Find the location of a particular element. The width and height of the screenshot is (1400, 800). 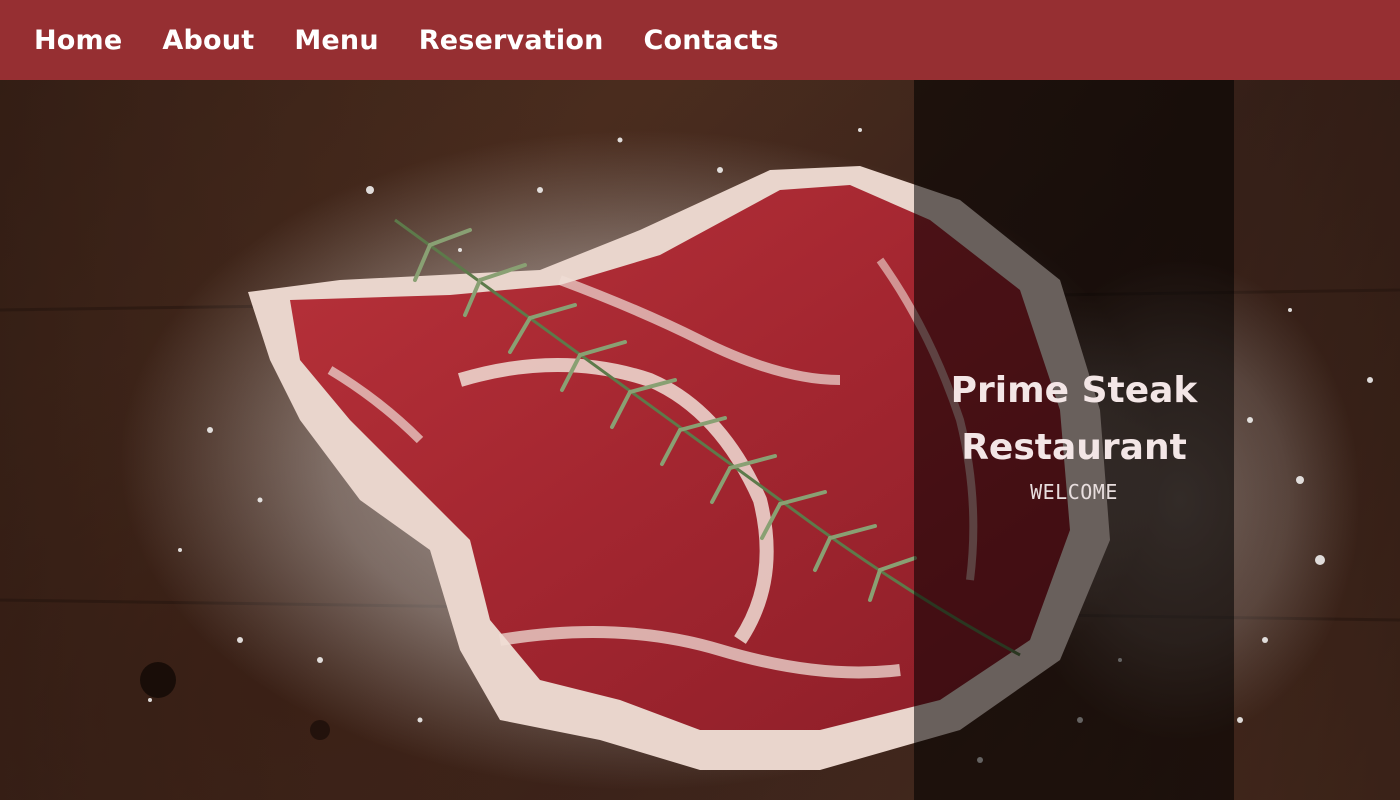

nav-contacts-link: Contacts is located at coordinates (711, 40).